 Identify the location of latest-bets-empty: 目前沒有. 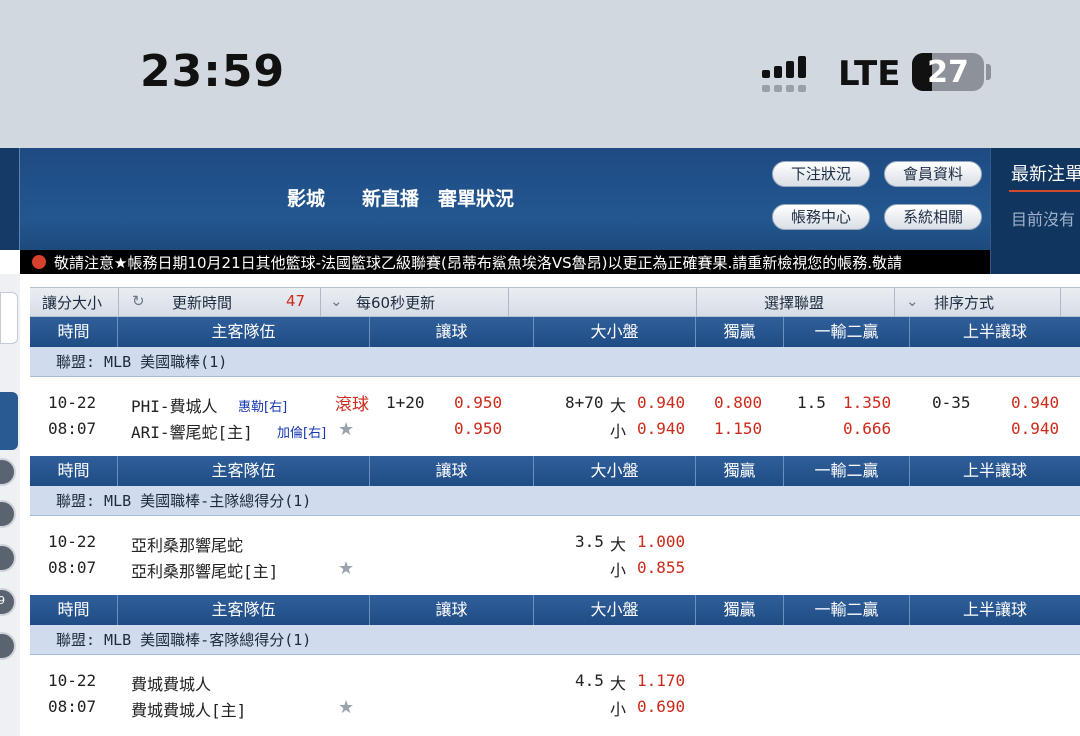
(1043, 219).